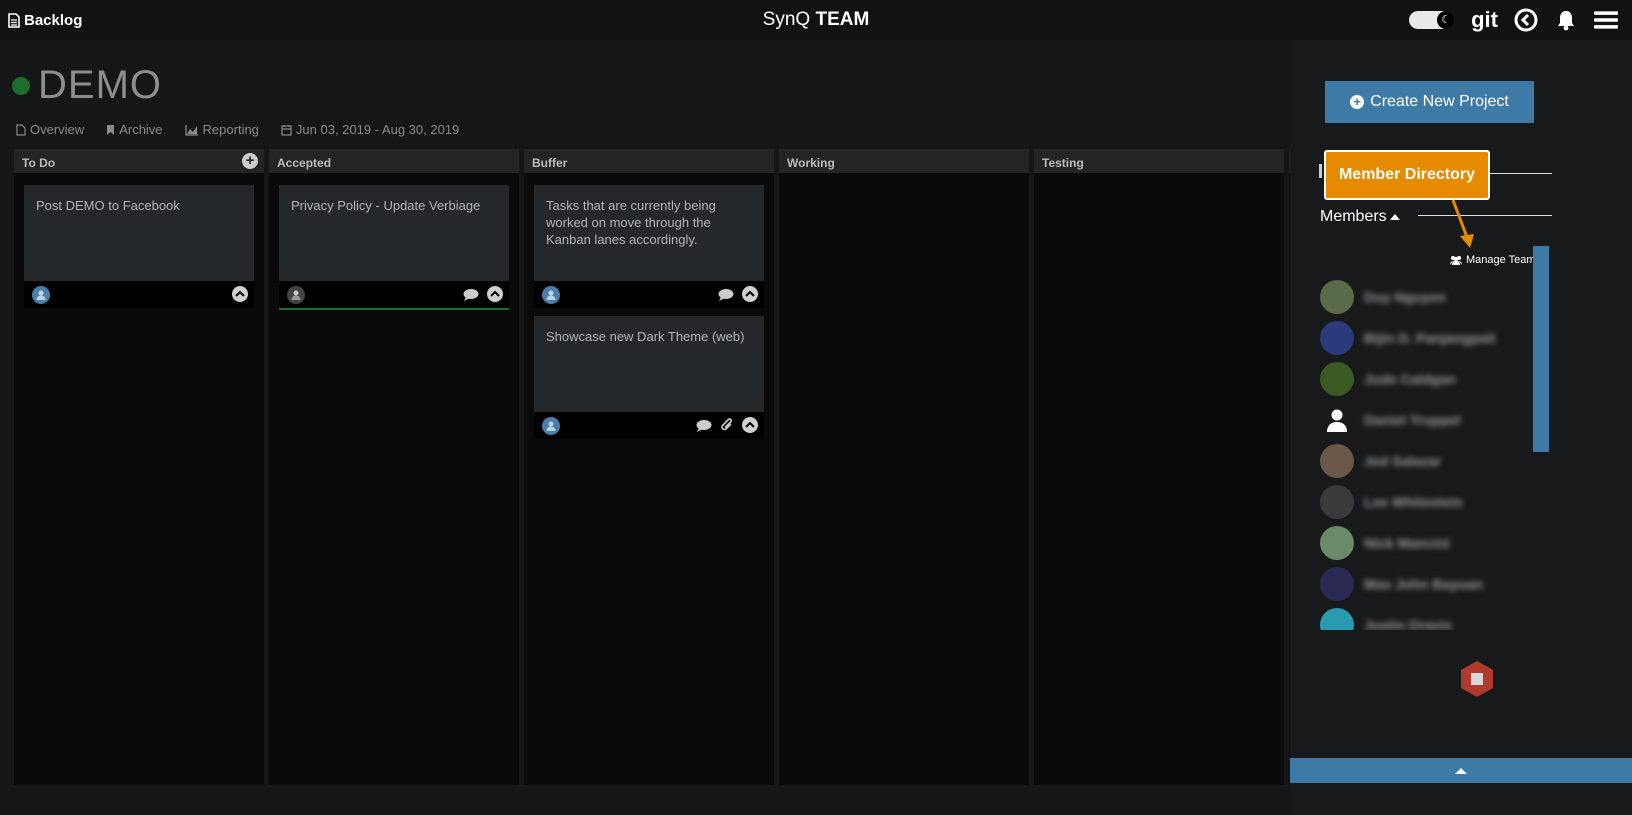  Describe the element at coordinates (1159, 467) in the screenshot. I see `lane-testing: Testing` at that location.